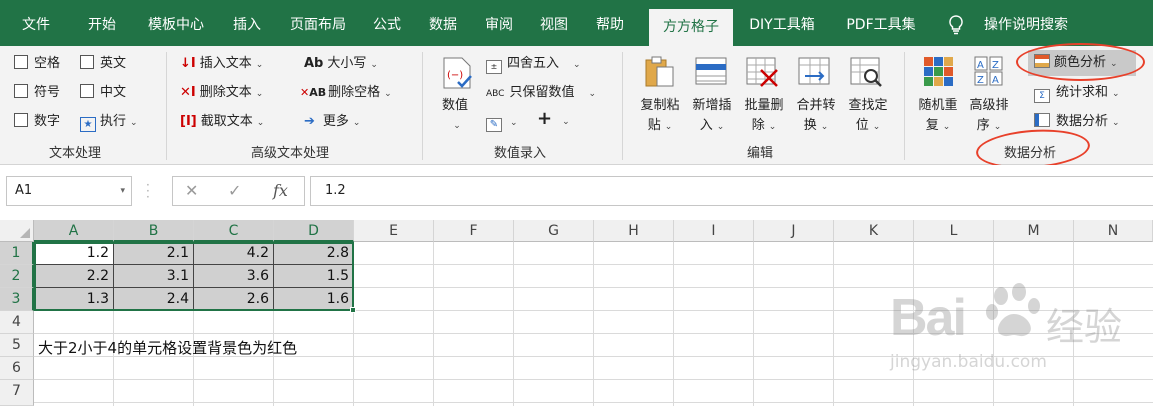 This screenshot has width=1153, height=406. Describe the element at coordinates (332, 122) in the screenshot. I see `more-button: ➔ 更多 ⌄` at that location.